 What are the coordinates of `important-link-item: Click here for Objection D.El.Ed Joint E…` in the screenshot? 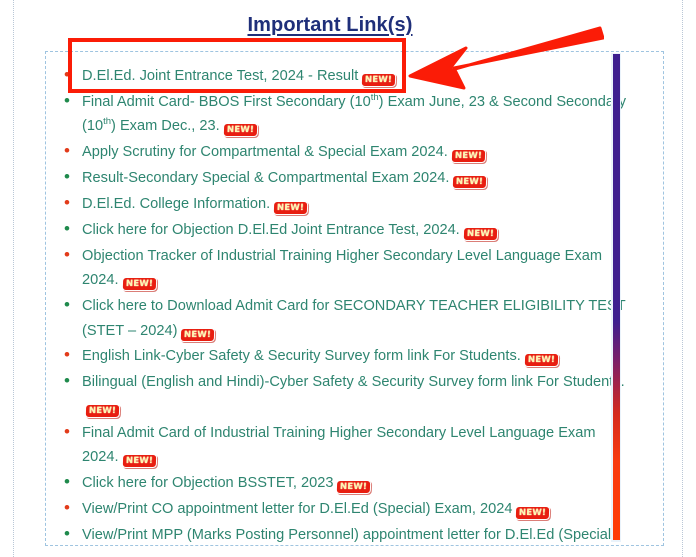 It's located at (347, 229).